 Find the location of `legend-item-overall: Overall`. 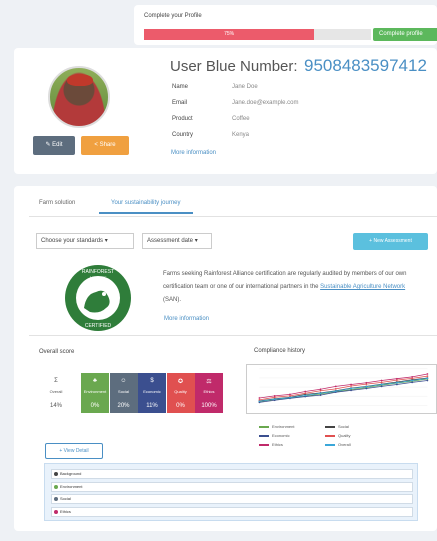

legend-item-overall: Overall is located at coordinates (338, 444).